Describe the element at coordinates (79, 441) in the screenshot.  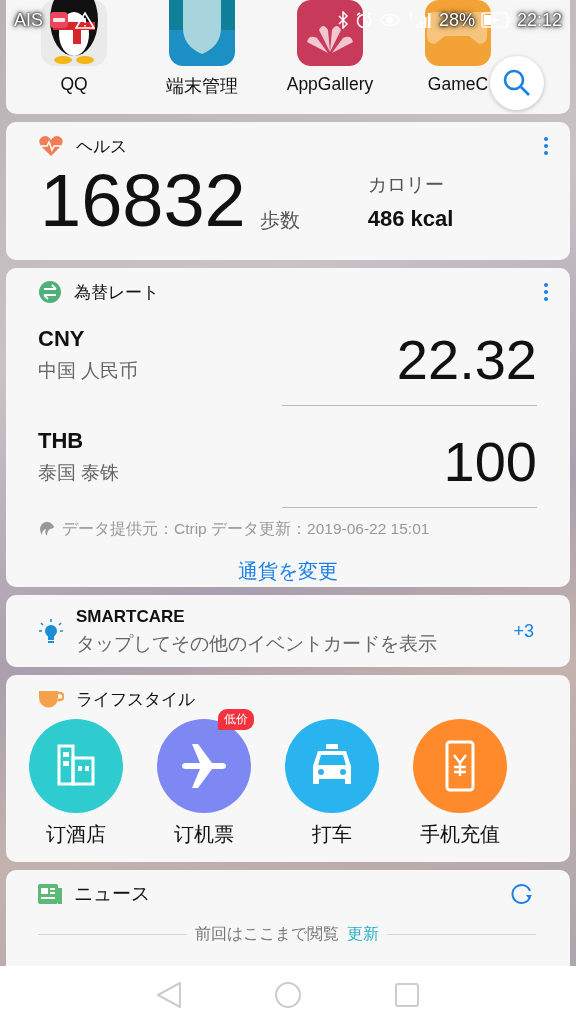
I see `currency-code: THB` at that location.